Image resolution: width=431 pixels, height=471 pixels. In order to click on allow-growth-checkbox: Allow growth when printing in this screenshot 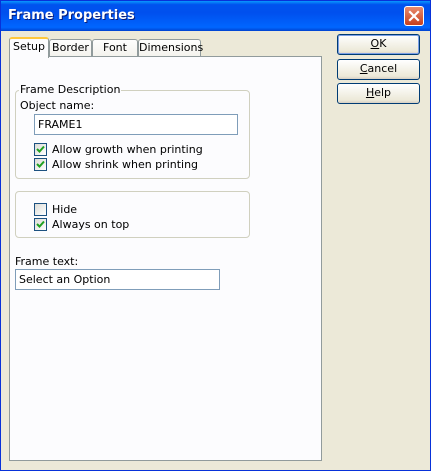, I will do `click(134, 150)`.